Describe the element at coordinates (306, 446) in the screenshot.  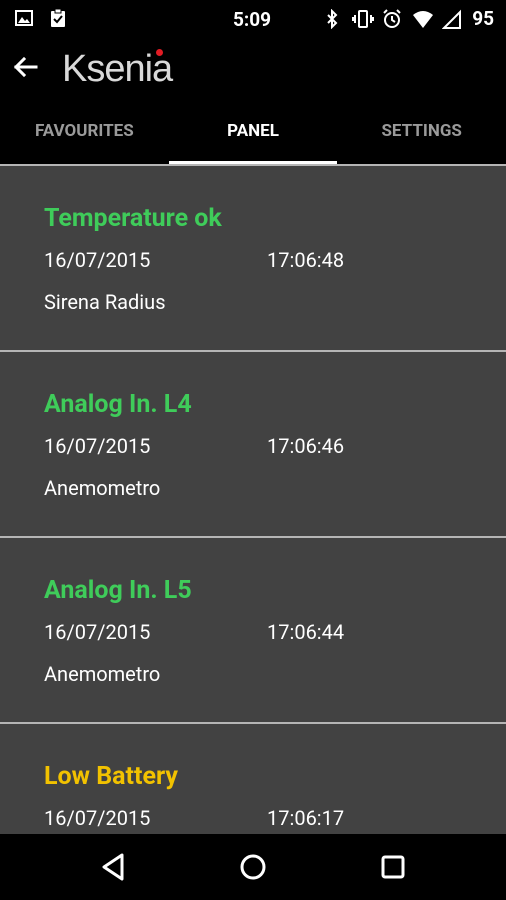
I see `event-time: 17:06:46` at that location.